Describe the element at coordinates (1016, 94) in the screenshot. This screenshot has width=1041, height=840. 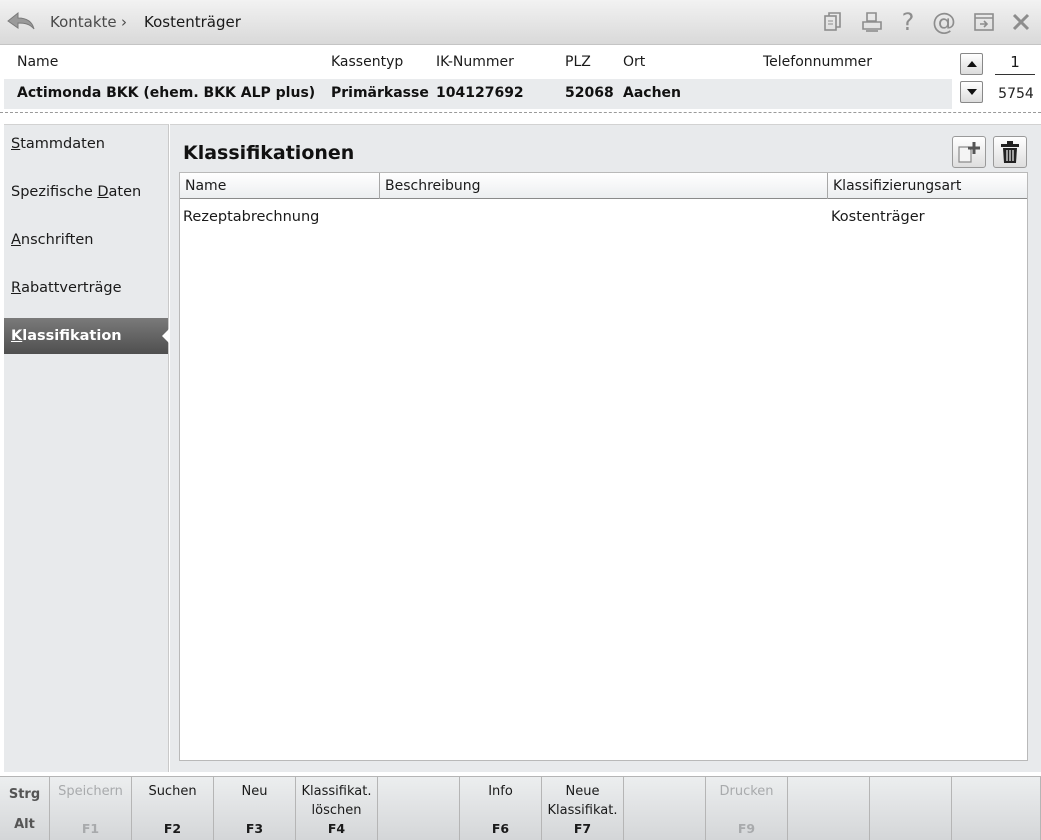
I see `record-total: 5754` at that location.